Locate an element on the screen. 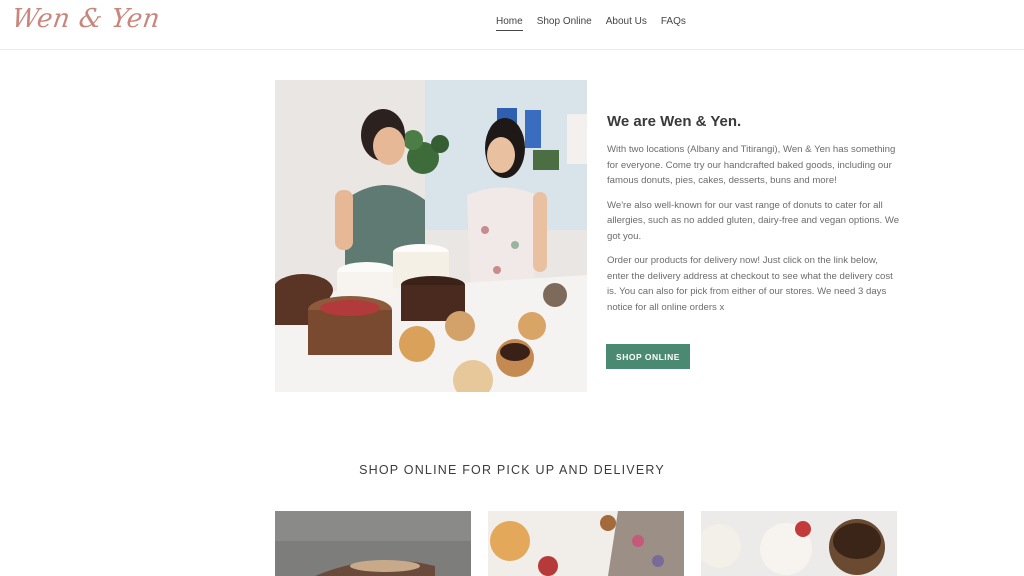 The height and width of the screenshot is (576, 1024). site-header: Wen & Yen Home Shop Online About Us FAQs is located at coordinates (512, 25).